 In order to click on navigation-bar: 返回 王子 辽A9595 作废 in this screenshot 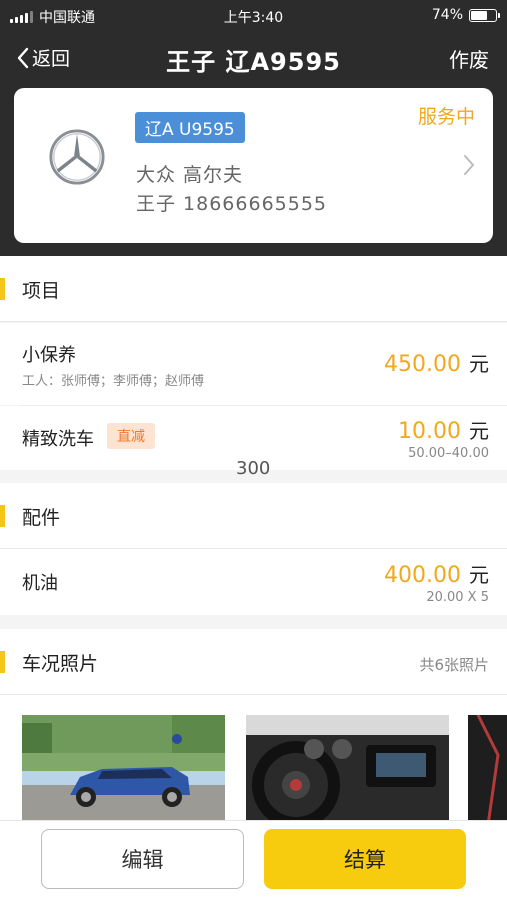, I will do `click(253, 57)`.